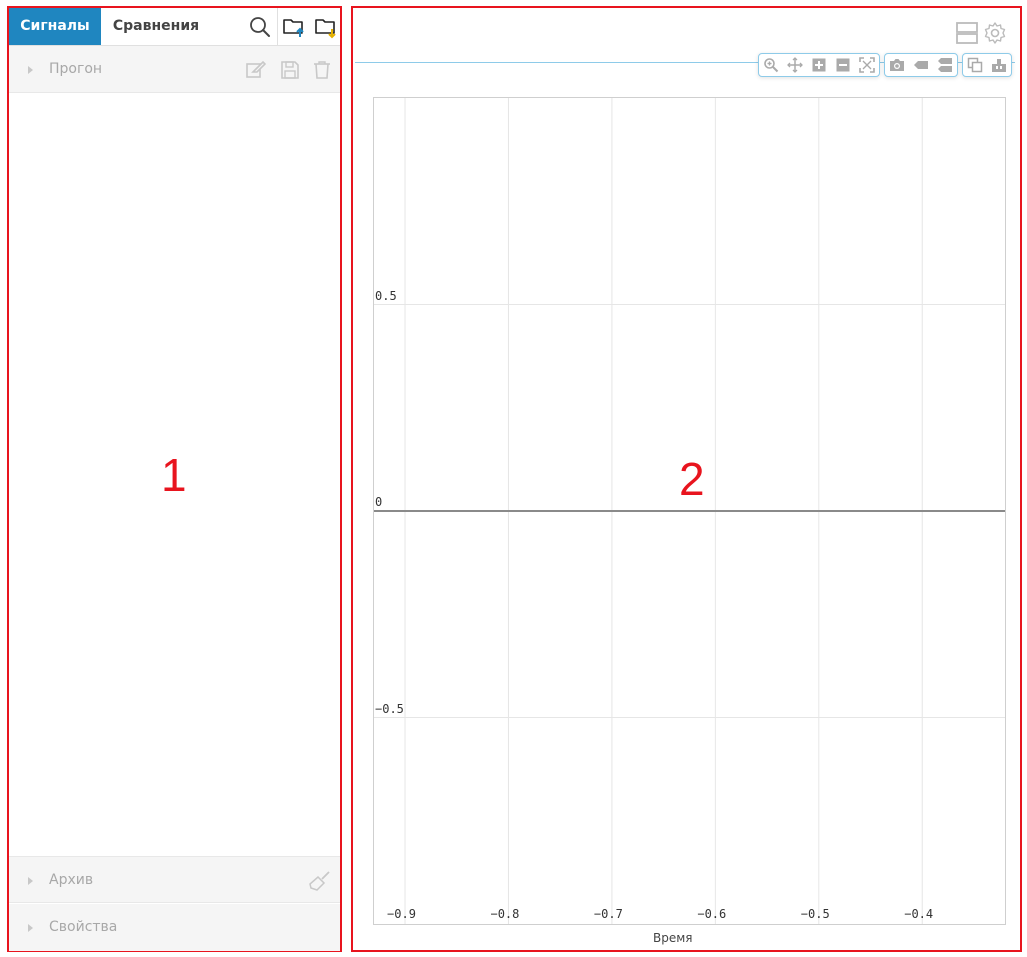  I want to click on zoom-in-icon, so click(819, 65).